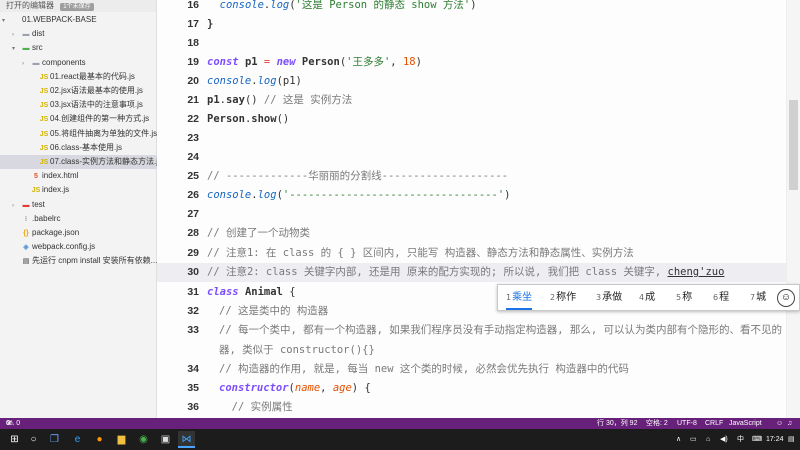 This screenshot has height=450, width=800. Describe the element at coordinates (563, 297) in the screenshot. I see `ime-candidate: 2称作` at that location.